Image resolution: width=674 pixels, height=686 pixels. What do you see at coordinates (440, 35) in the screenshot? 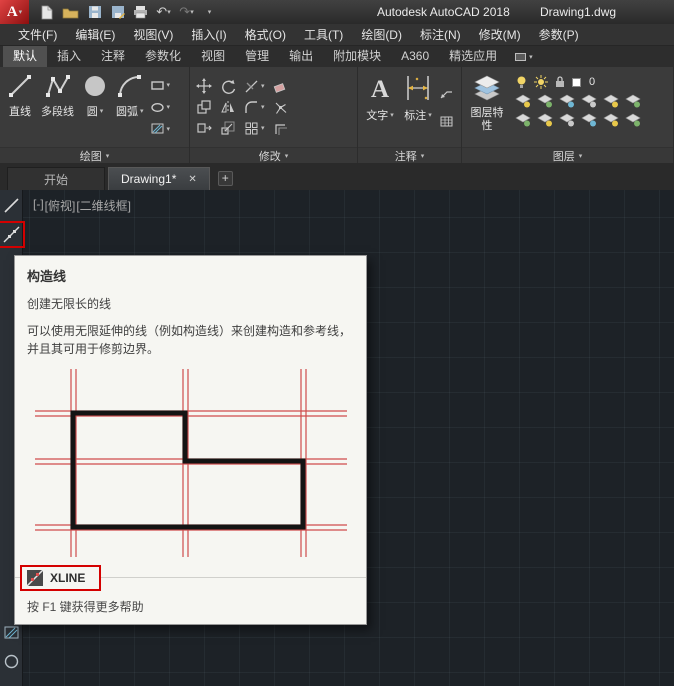
I see `menu-item-dimension: 标注(N)` at bounding box center [440, 35].